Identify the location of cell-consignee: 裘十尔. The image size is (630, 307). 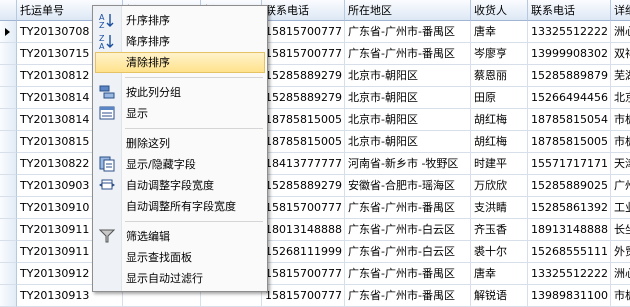
(499, 252).